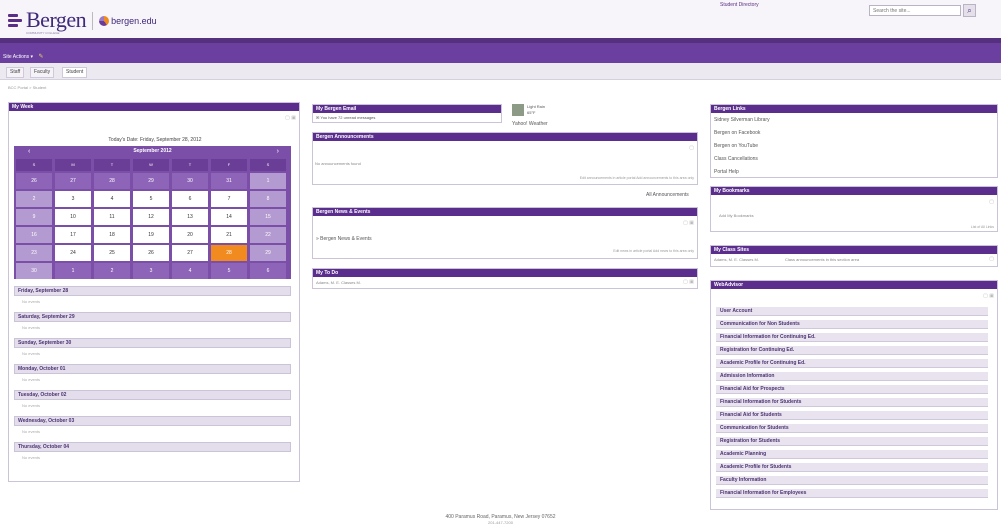 This screenshot has width=1001, height=531. What do you see at coordinates (736, 215) in the screenshot?
I see `bookmarks-empty: Add My Bookmarks` at bounding box center [736, 215].